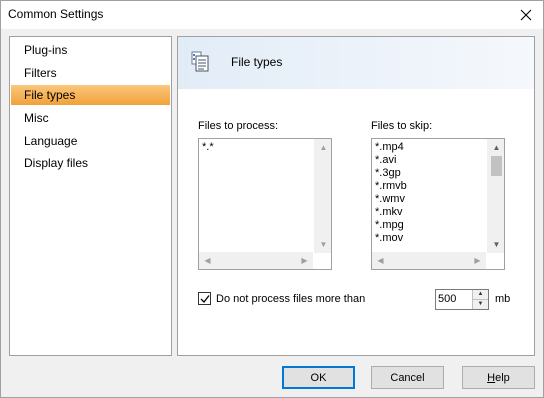 This screenshot has height=398, width=544. I want to click on list-item: *.mkv, so click(391, 212).